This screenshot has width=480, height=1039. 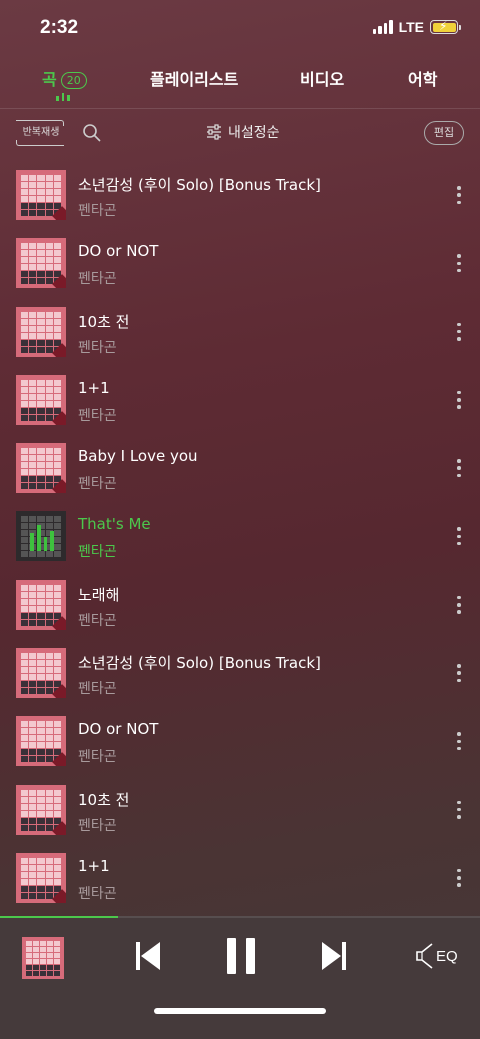 I want to click on status-bar: 2:32 LTE ⚡, so click(x=240, y=28).